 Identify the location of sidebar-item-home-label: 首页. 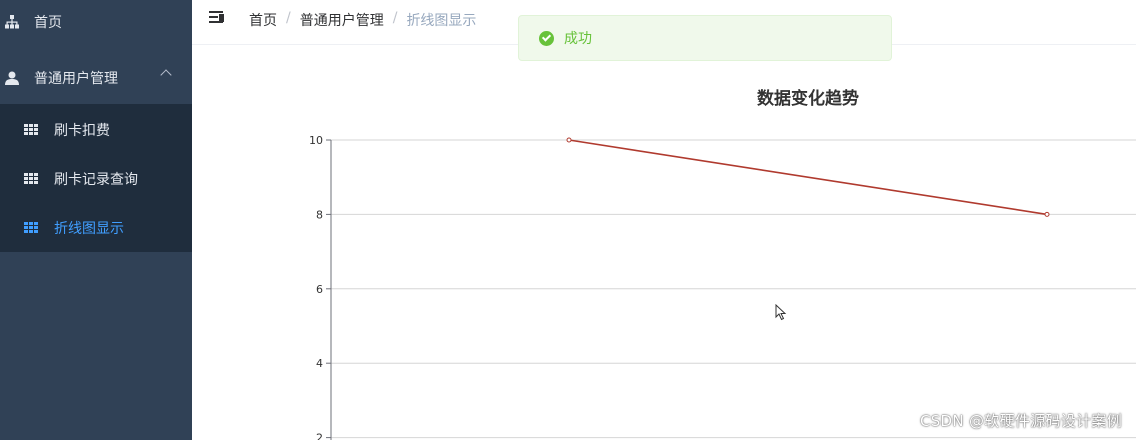
(48, 23).